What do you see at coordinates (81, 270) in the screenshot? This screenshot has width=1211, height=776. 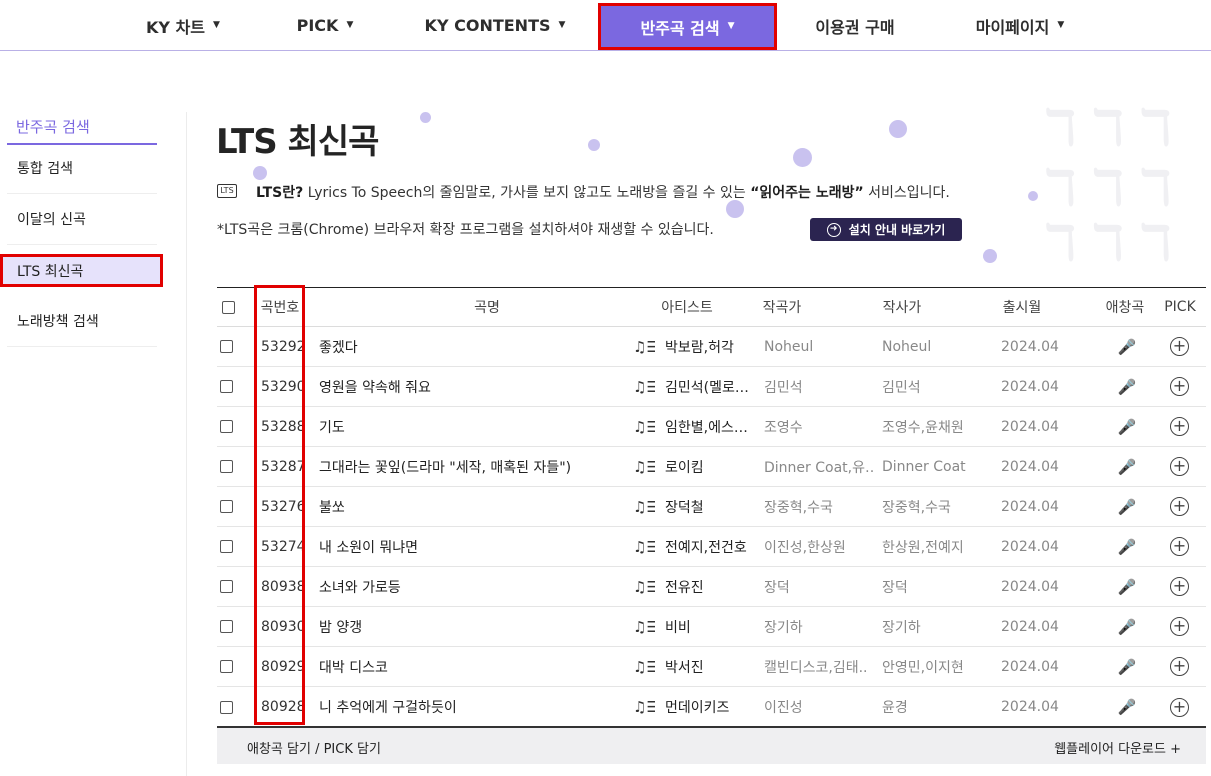 I see `sidebar-item-lts-latest: LTS 최신곡` at bounding box center [81, 270].